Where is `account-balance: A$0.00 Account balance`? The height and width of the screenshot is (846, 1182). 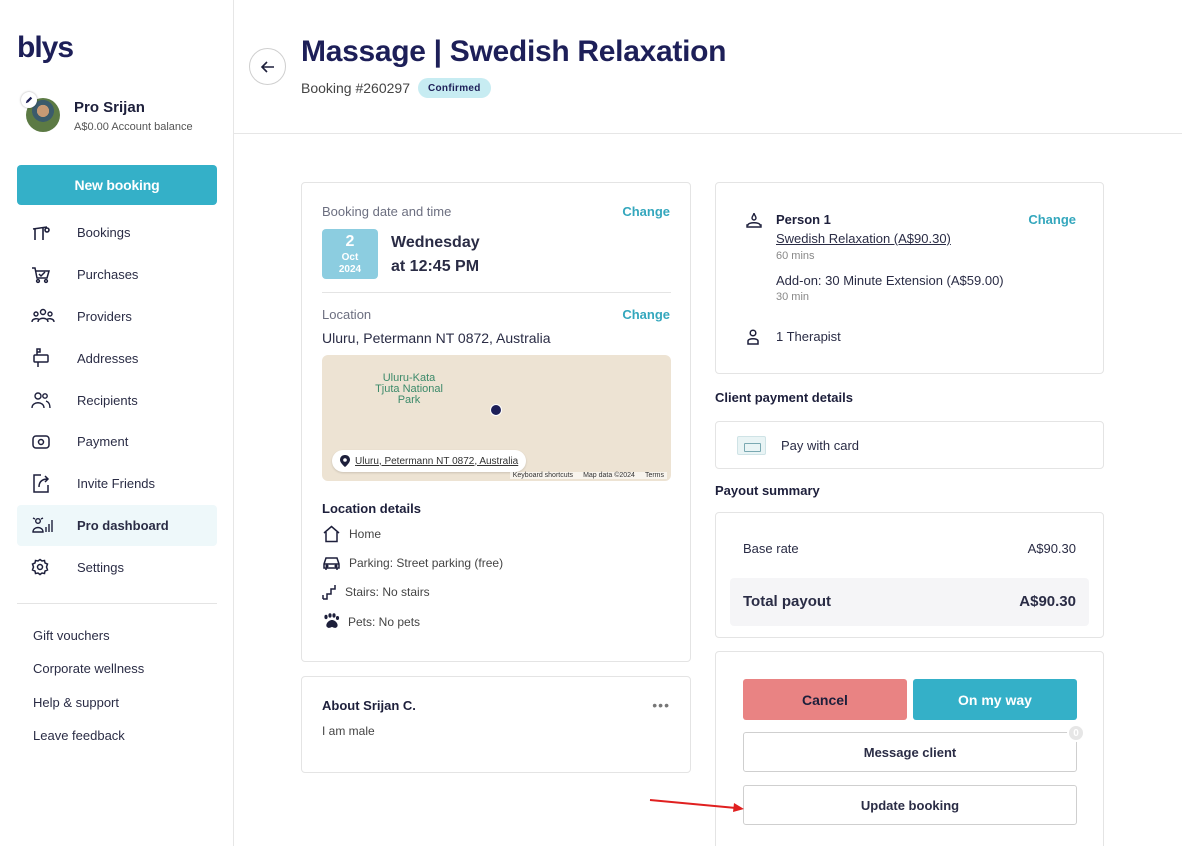
account-balance: A$0.00 Account balance is located at coordinates (133, 127).